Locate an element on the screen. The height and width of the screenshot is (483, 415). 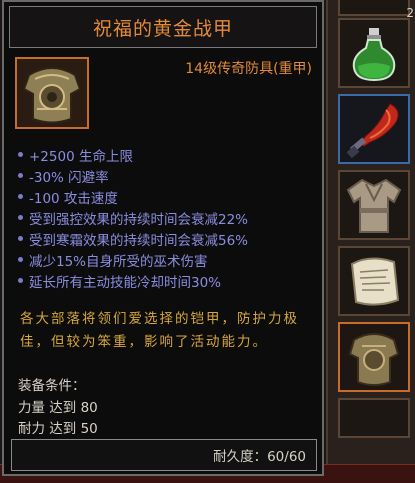
inventory-slot-scroll is located at coordinates (374, 281).